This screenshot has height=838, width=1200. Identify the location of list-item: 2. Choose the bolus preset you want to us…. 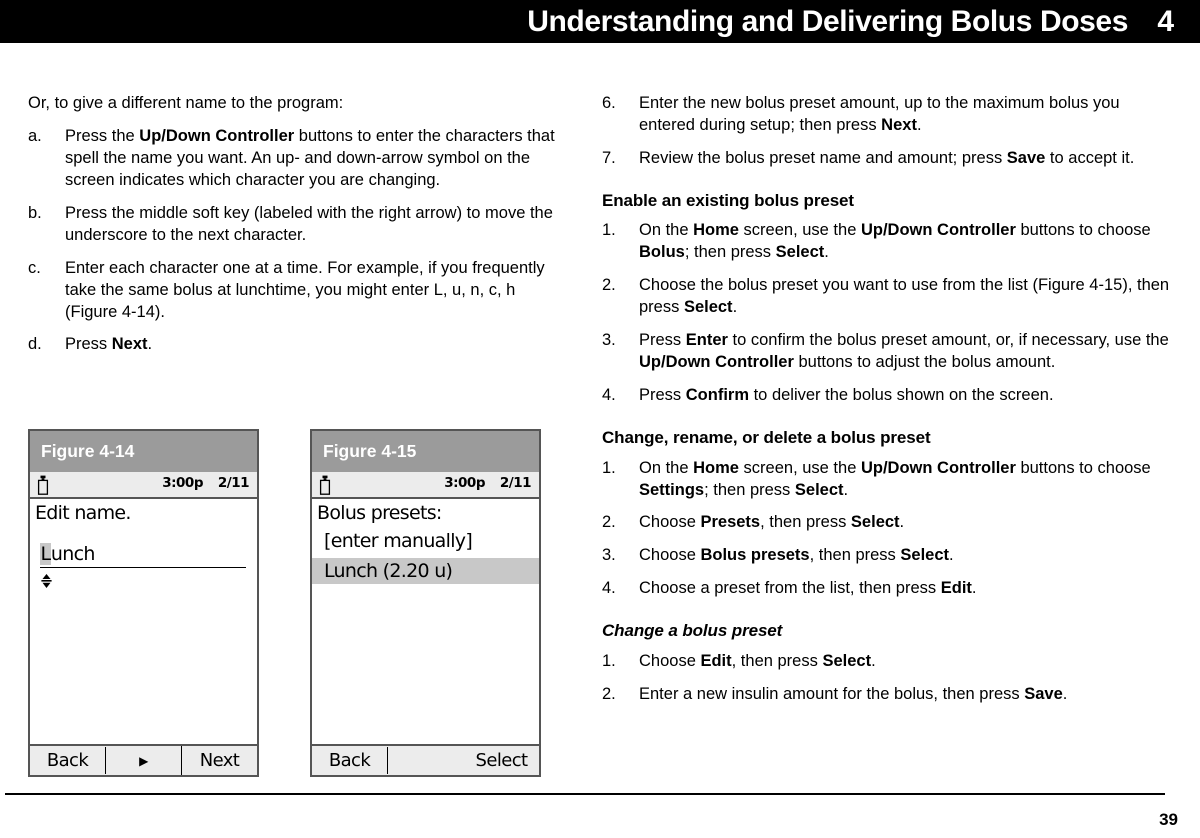
(887, 297).